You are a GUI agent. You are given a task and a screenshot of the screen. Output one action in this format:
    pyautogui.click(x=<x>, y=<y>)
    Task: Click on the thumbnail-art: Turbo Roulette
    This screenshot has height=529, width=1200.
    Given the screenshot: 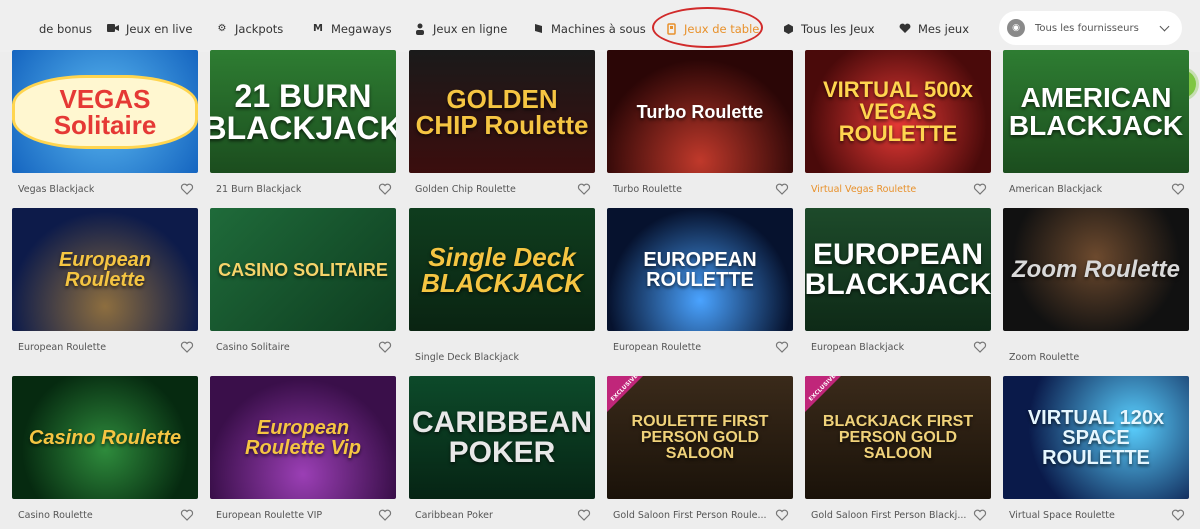 What is the action you would take?
    pyautogui.click(x=700, y=111)
    